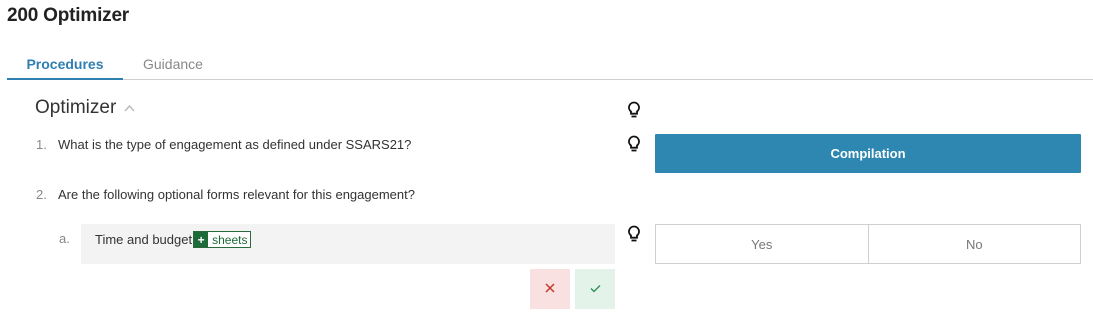  I want to click on page-title: 200 Optimizer, so click(68, 15).